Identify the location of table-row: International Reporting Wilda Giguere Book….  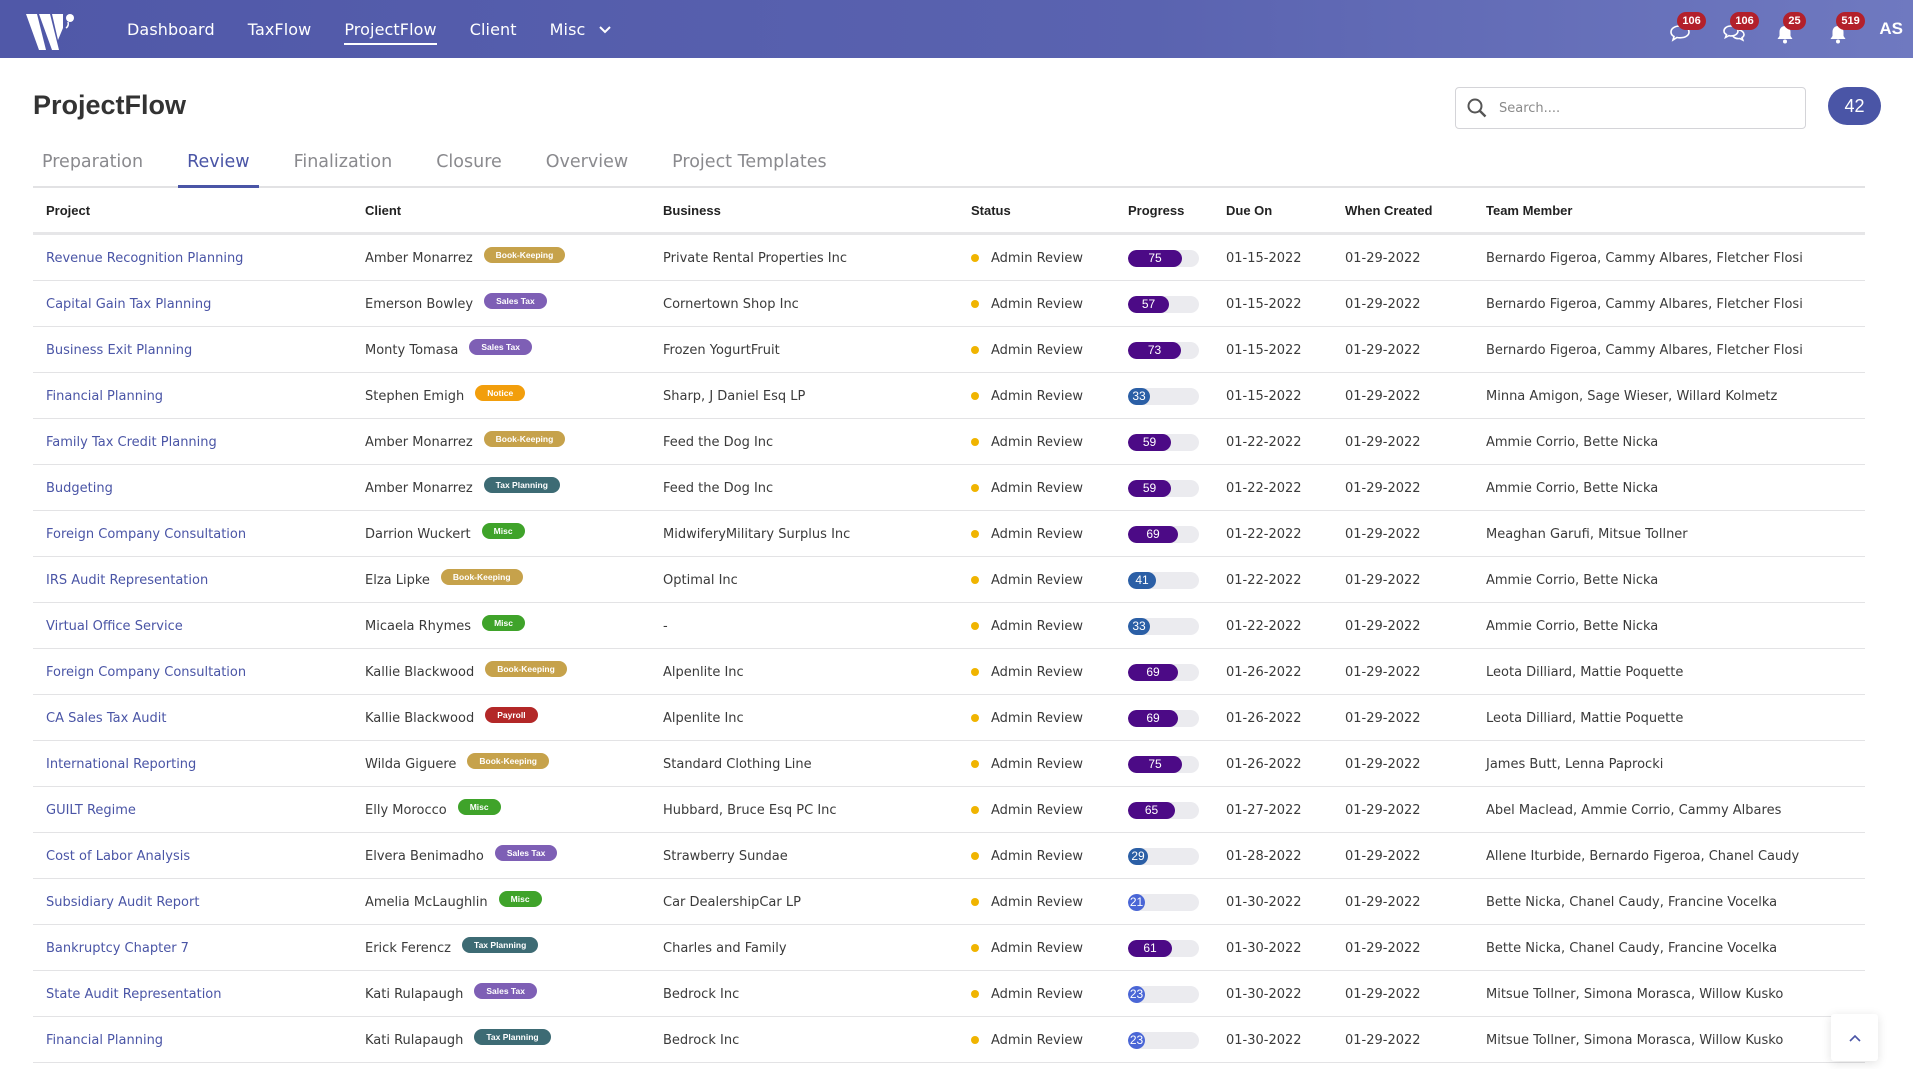
(949, 764).